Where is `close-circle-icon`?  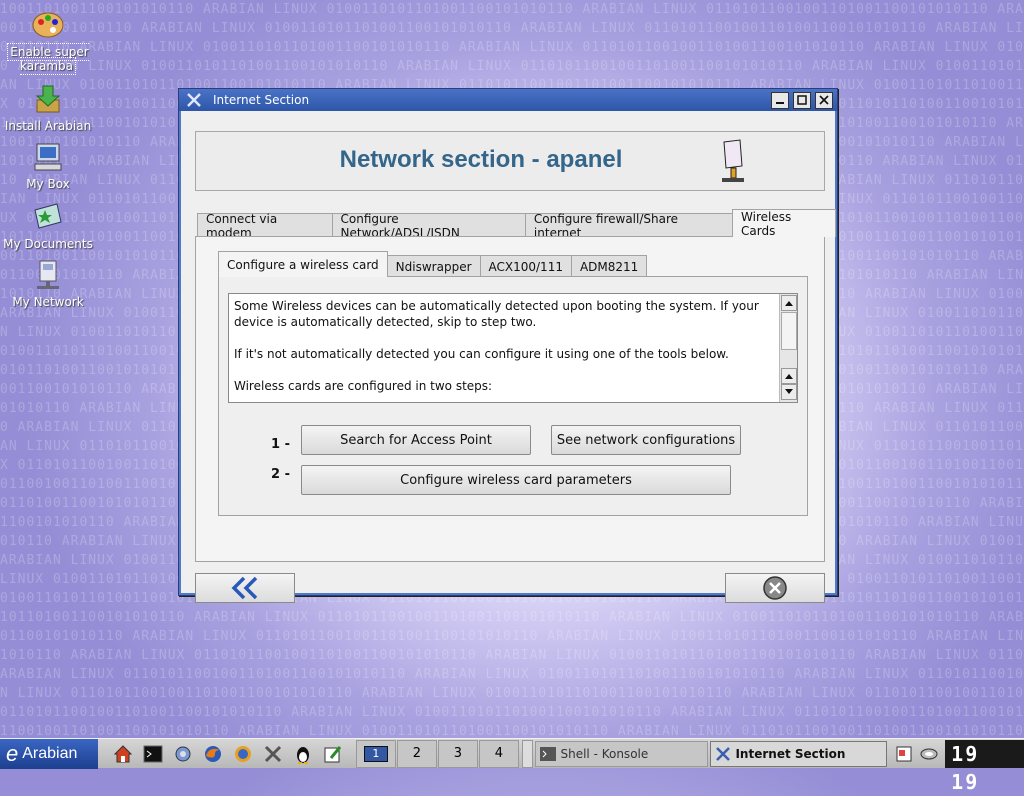 close-circle-icon is located at coordinates (775, 588).